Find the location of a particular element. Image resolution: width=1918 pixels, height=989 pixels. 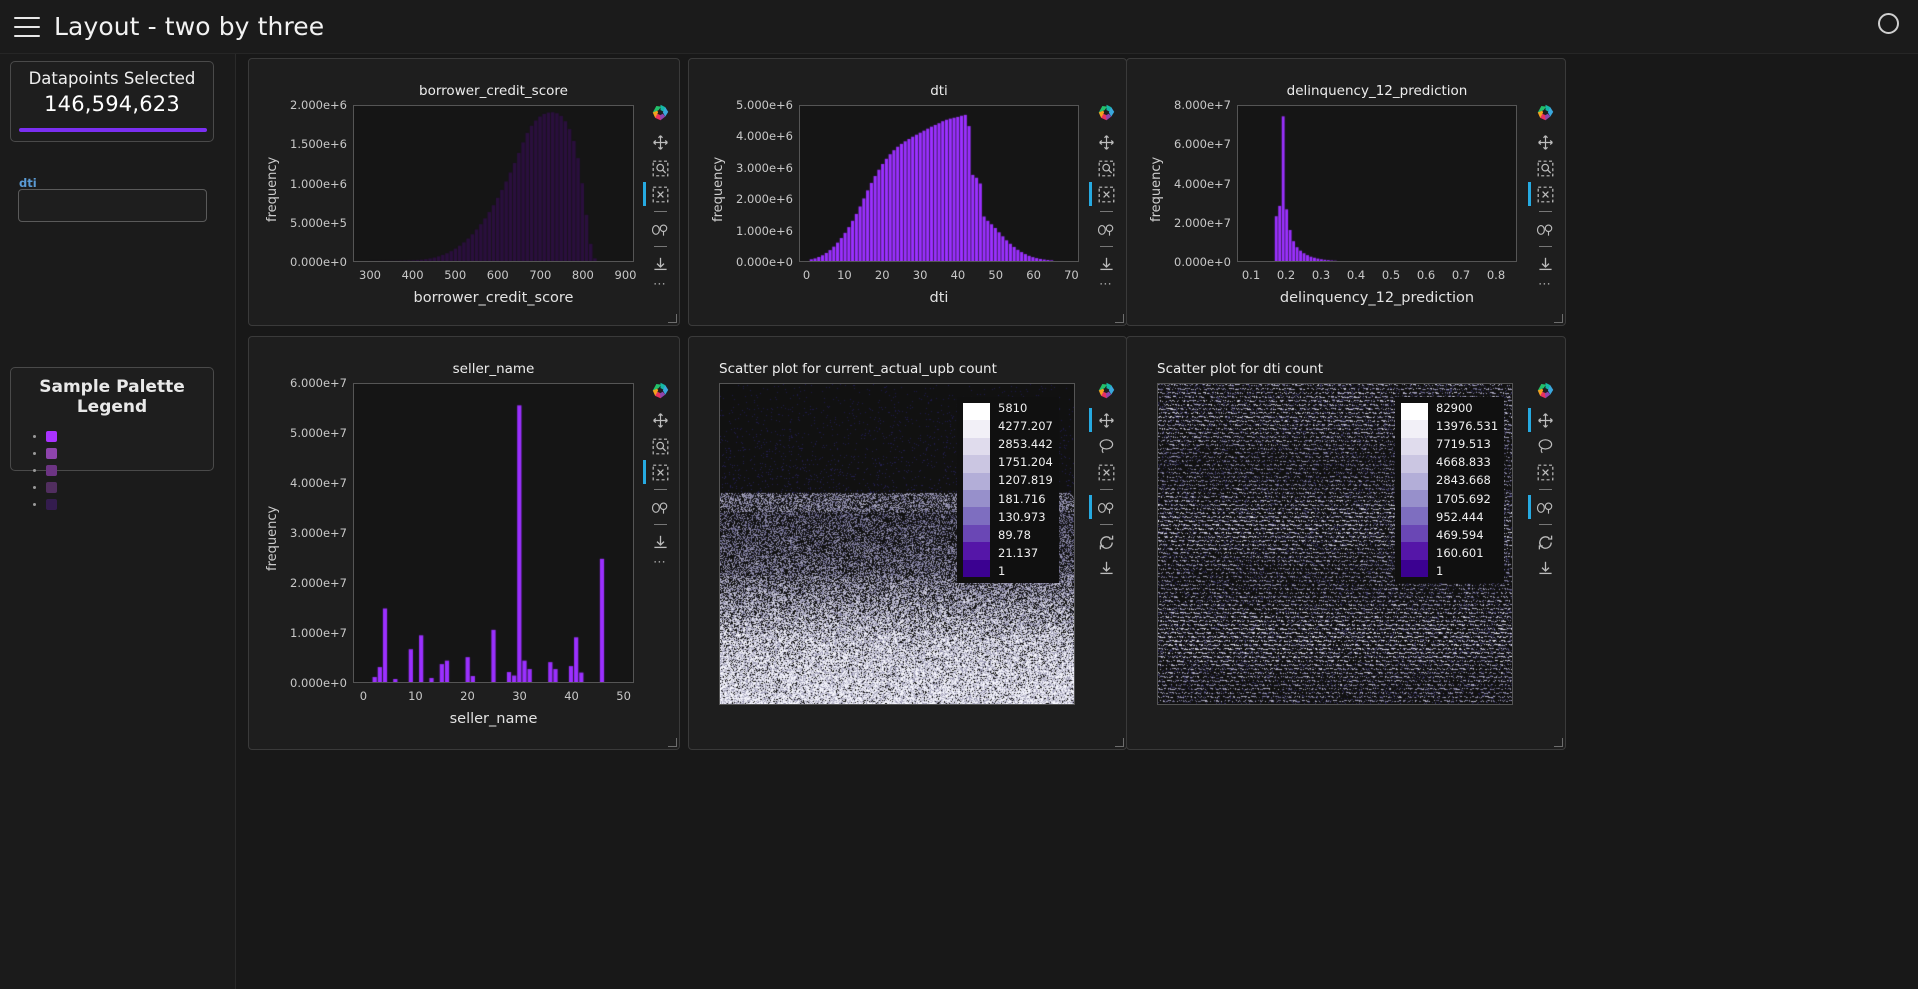

dti-input is located at coordinates (112, 205).